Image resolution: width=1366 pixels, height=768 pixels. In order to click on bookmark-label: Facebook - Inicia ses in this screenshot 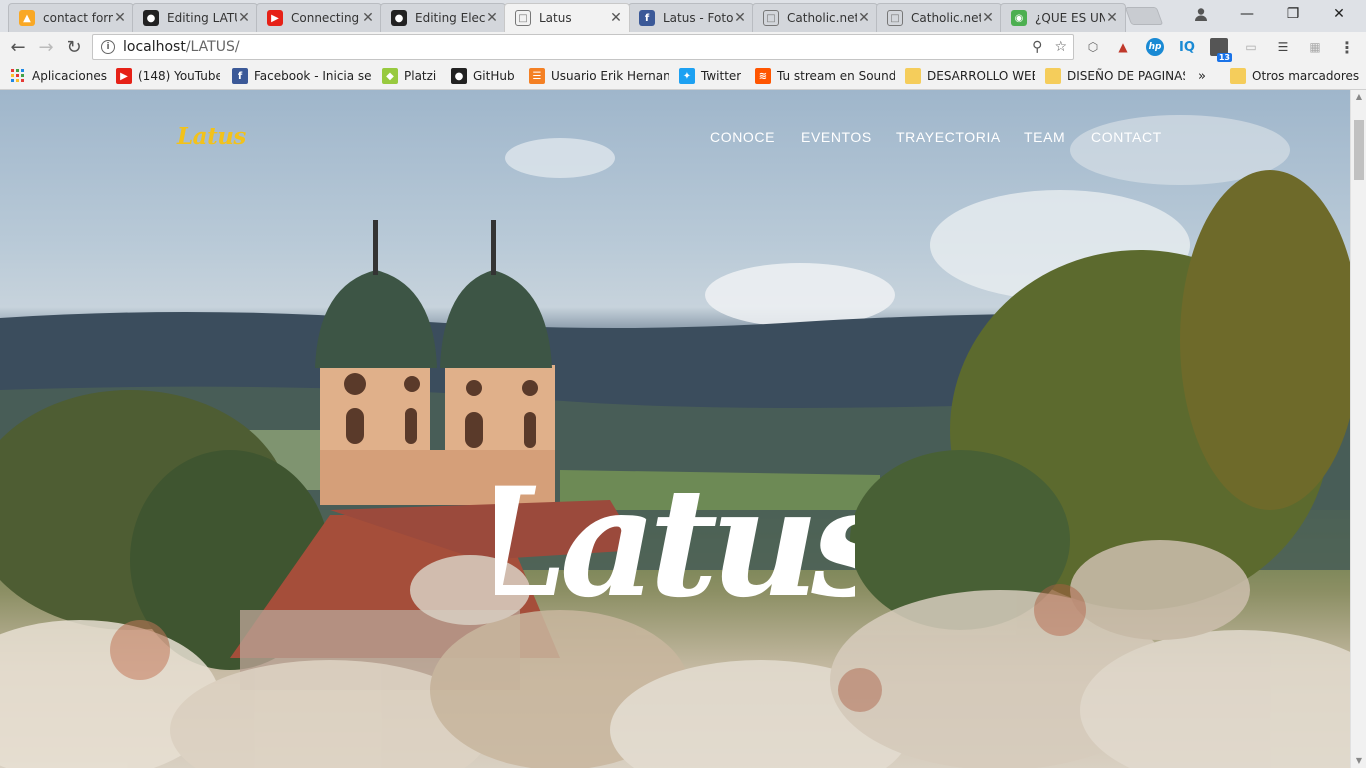, I will do `click(313, 76)`.